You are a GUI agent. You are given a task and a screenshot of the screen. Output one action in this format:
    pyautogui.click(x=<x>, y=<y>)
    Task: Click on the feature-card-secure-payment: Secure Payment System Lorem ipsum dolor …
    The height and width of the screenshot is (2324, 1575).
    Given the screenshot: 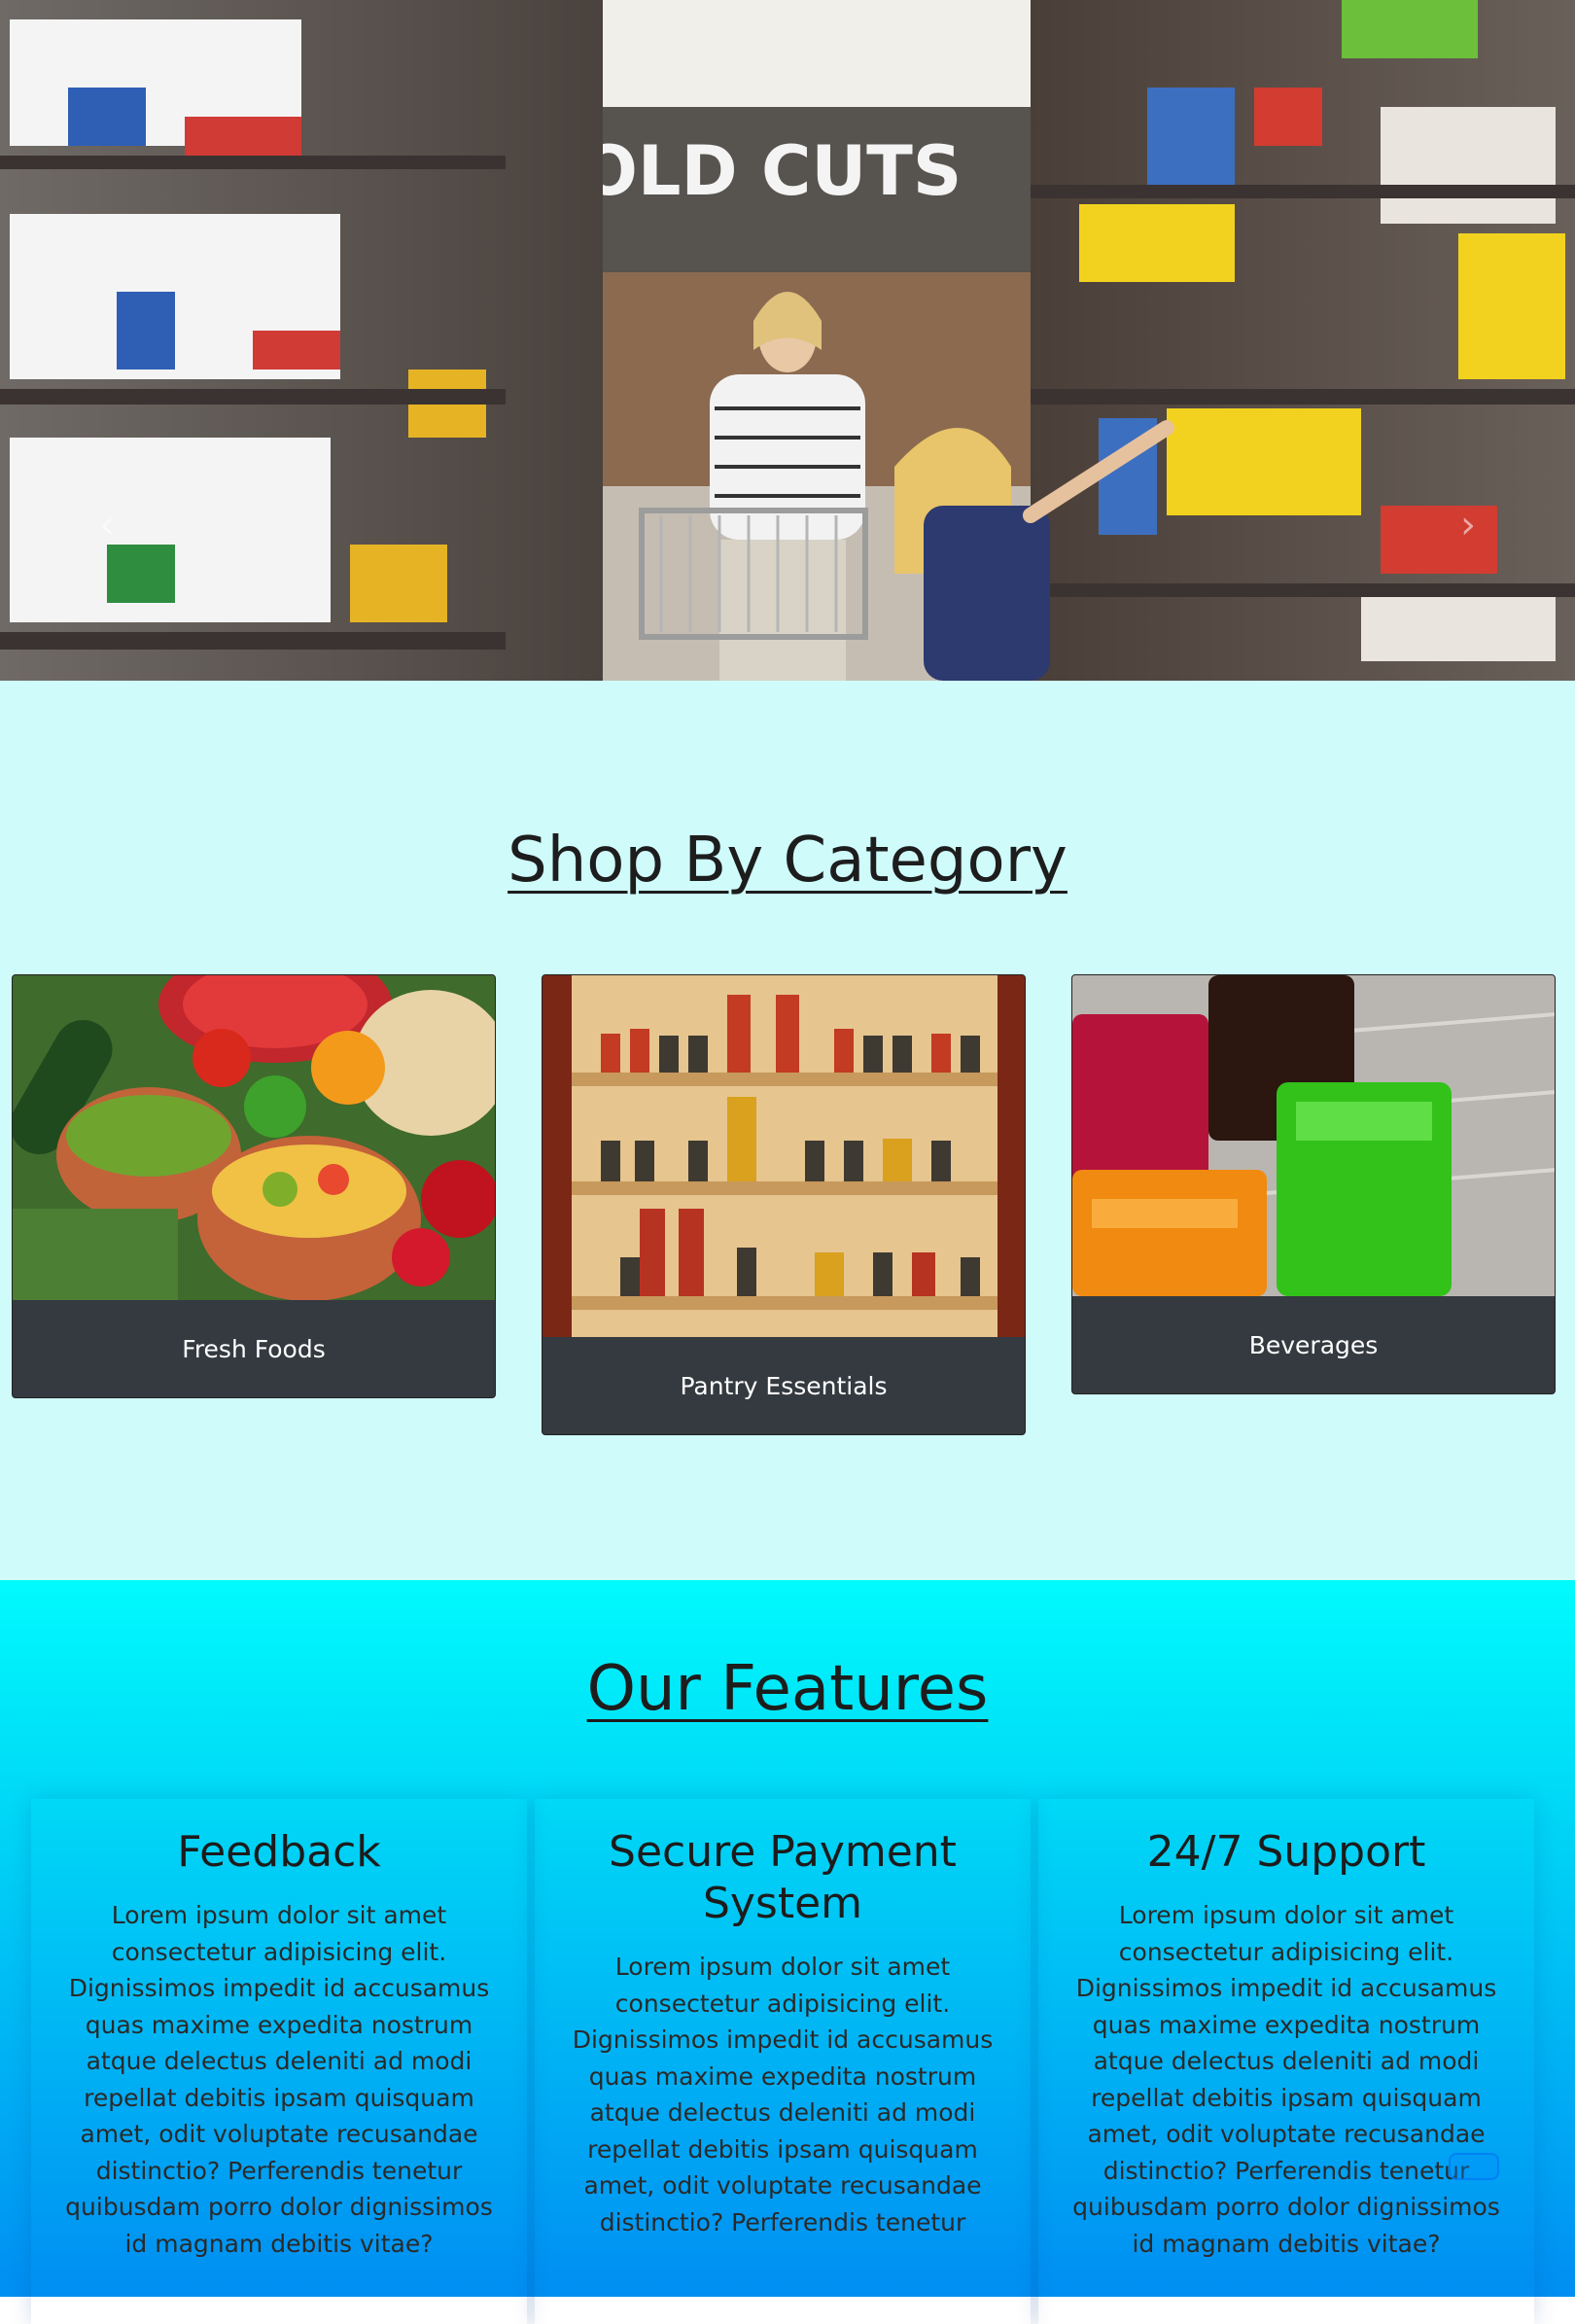 What is the action you would take?
    pyautogui.click(x=783, y=2062)
    